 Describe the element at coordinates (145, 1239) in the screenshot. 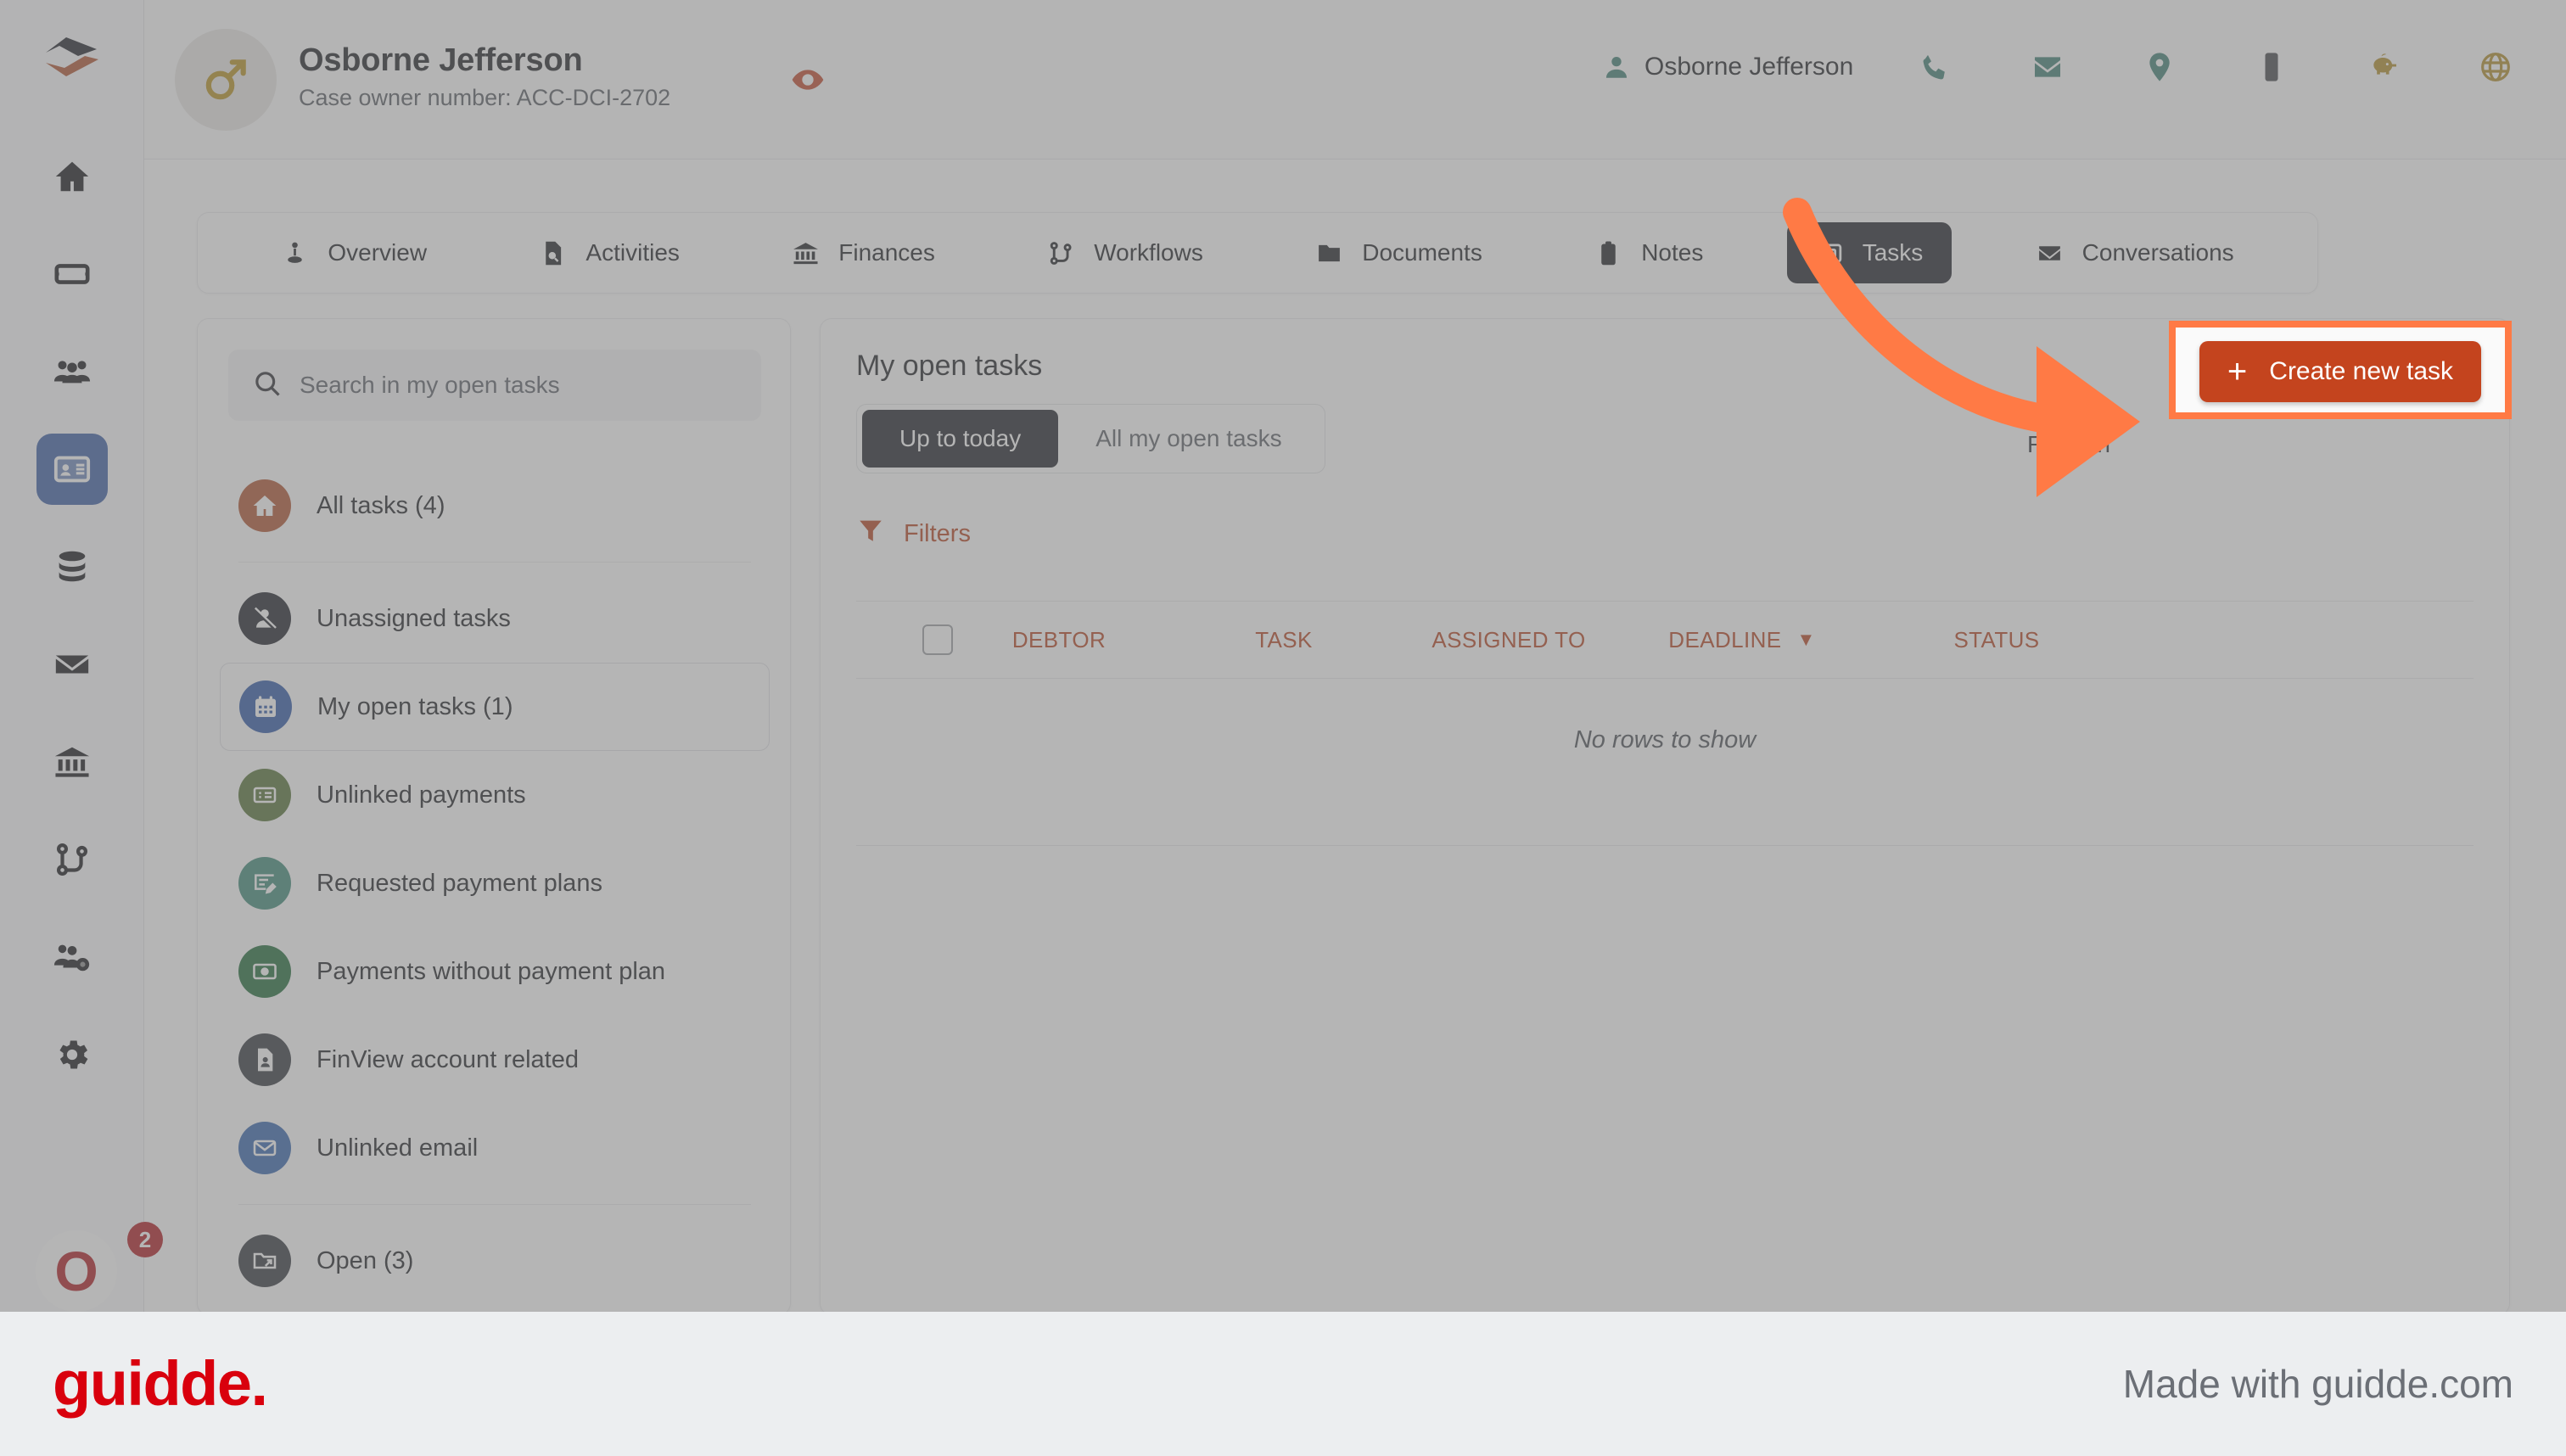

I see `notification-badge: 2` at that location.